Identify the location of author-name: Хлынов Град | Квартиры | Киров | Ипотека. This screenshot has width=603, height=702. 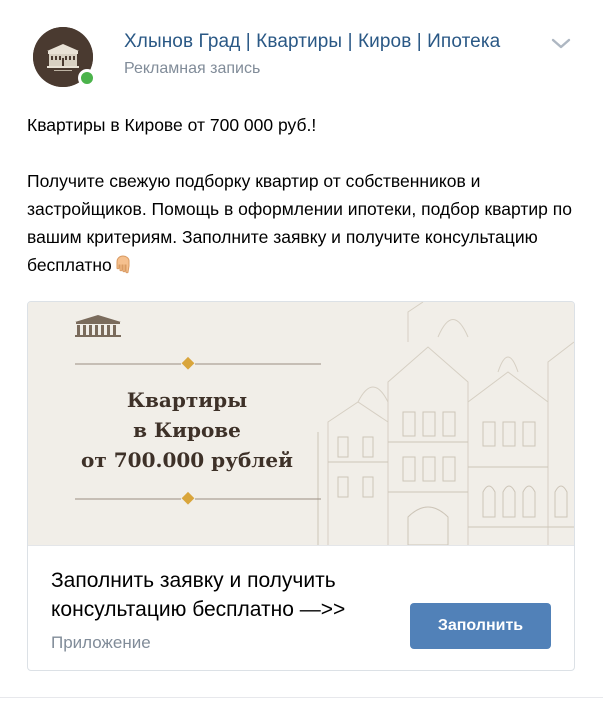
(312, 42).